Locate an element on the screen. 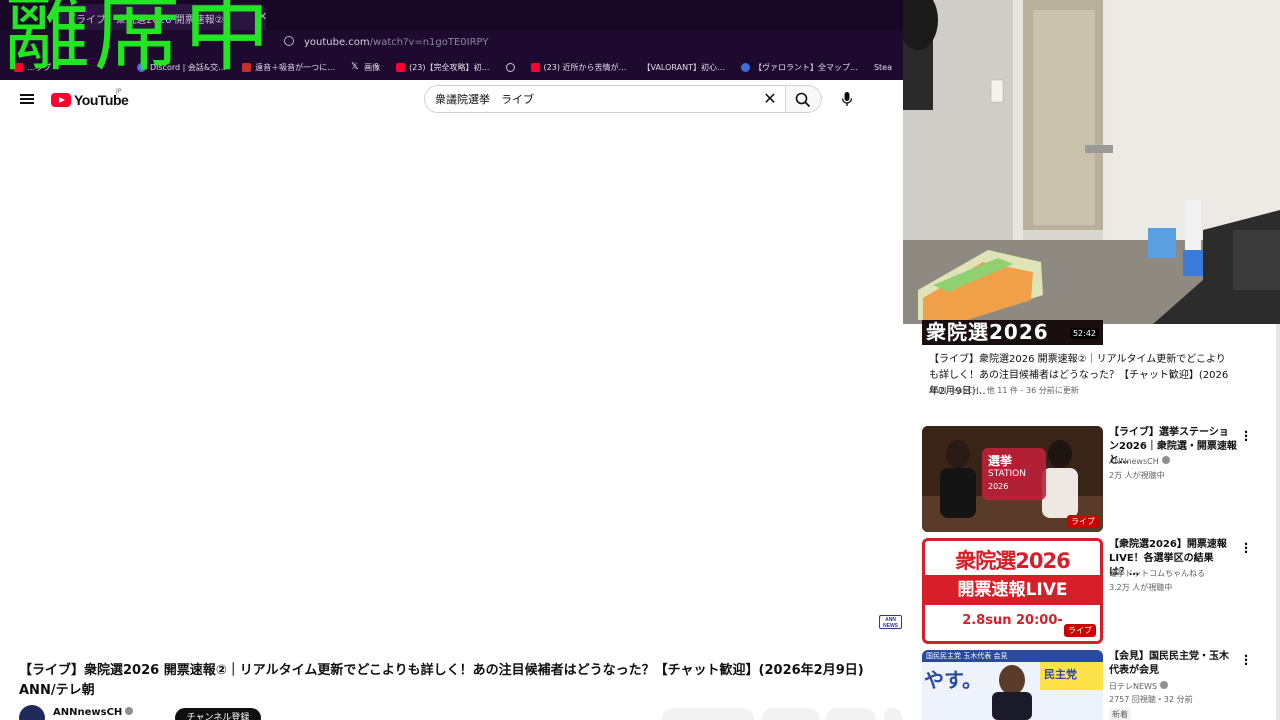 This screenshot has height=720, width=1280. search-box is located at coordinates (605, 99).